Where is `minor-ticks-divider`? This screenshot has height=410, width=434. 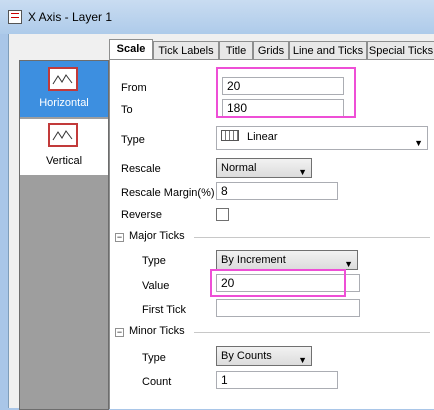 minor-ticks-divider is located at coordinates (312, 332).